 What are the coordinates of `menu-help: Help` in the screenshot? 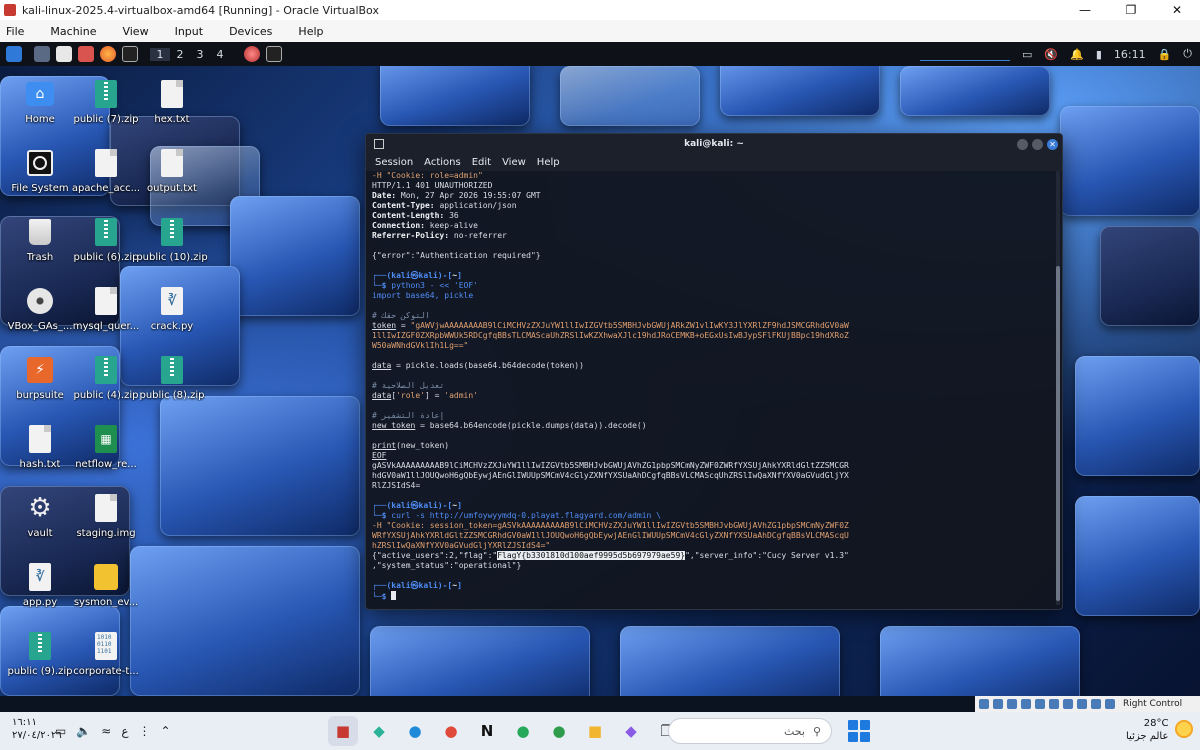 It's located at (310, 31).